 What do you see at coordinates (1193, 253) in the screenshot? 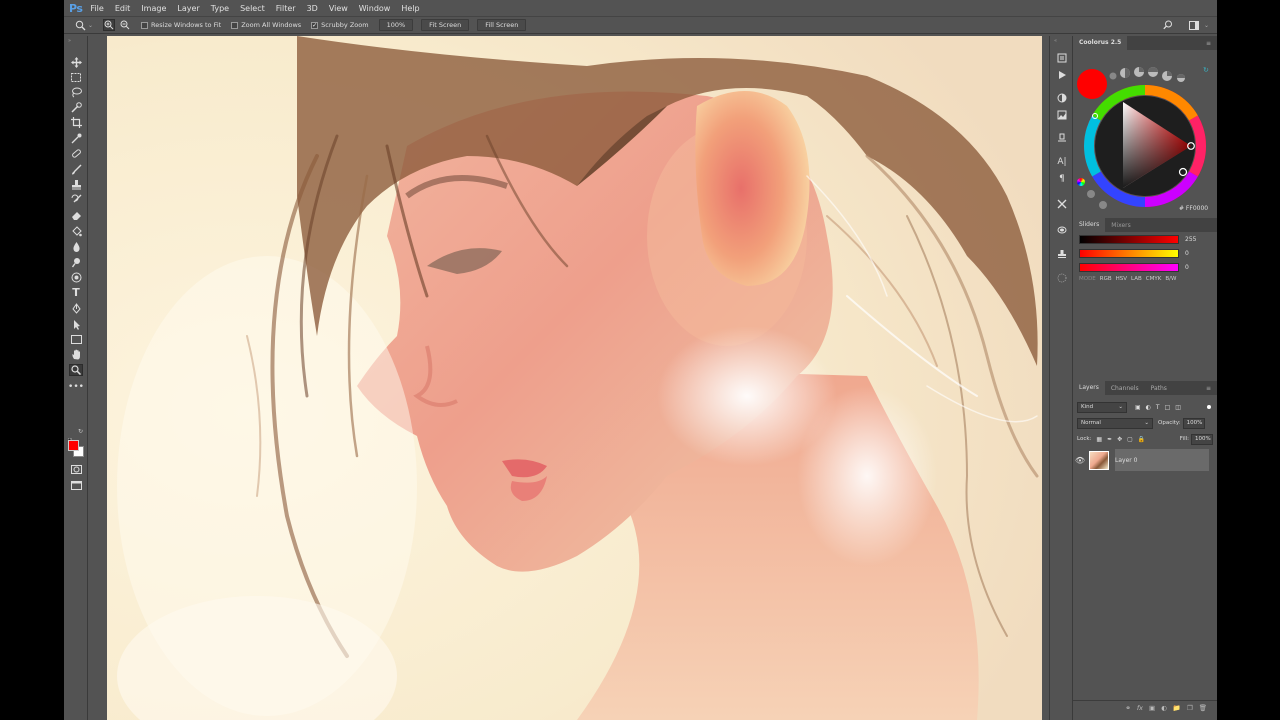
I see `green-value: 0` at bounding box center [1193, 253].